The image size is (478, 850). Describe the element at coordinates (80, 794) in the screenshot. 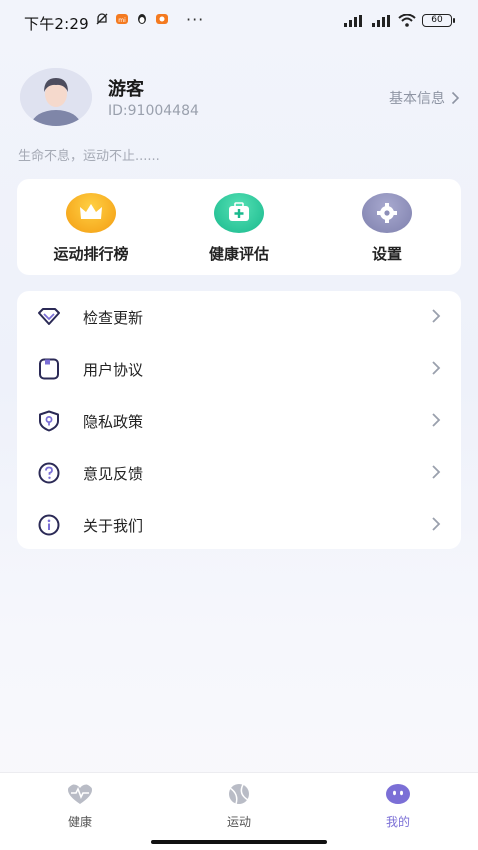

I see `heart-pulse-icon` at that location.